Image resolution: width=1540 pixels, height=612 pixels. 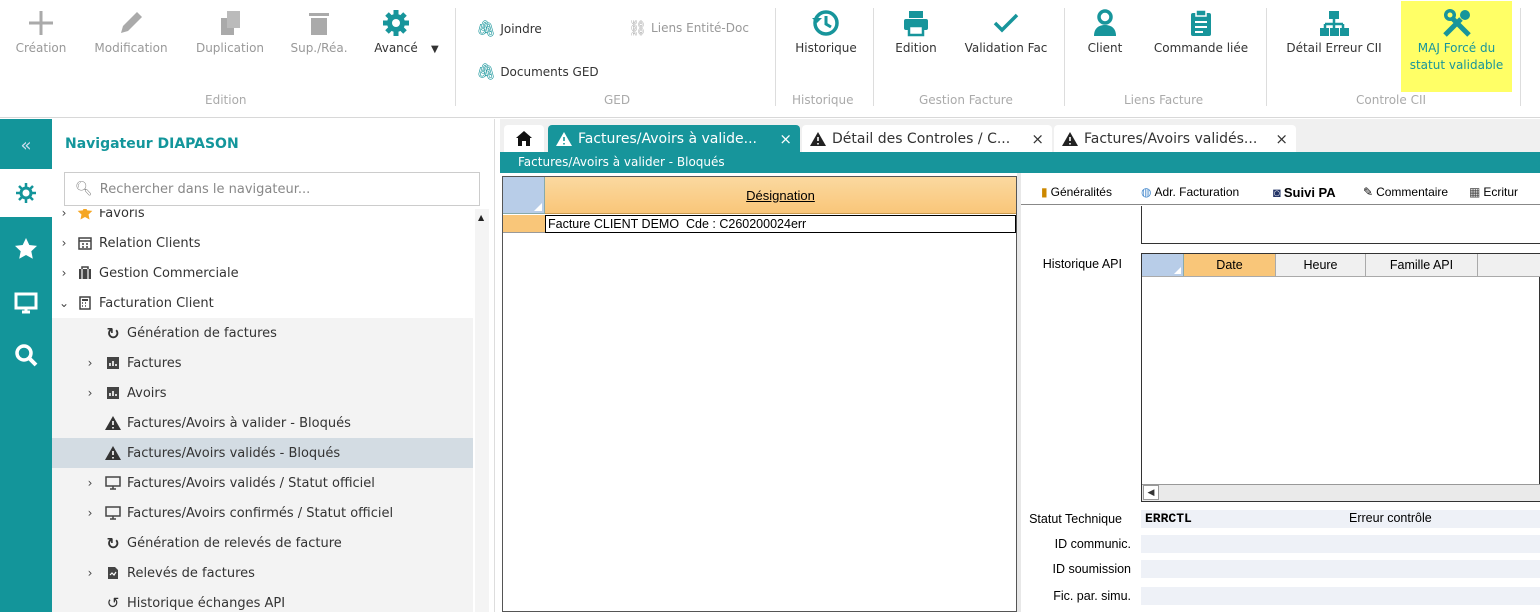 I want to click on modify-button: Modification, so click(x=131, y=31).